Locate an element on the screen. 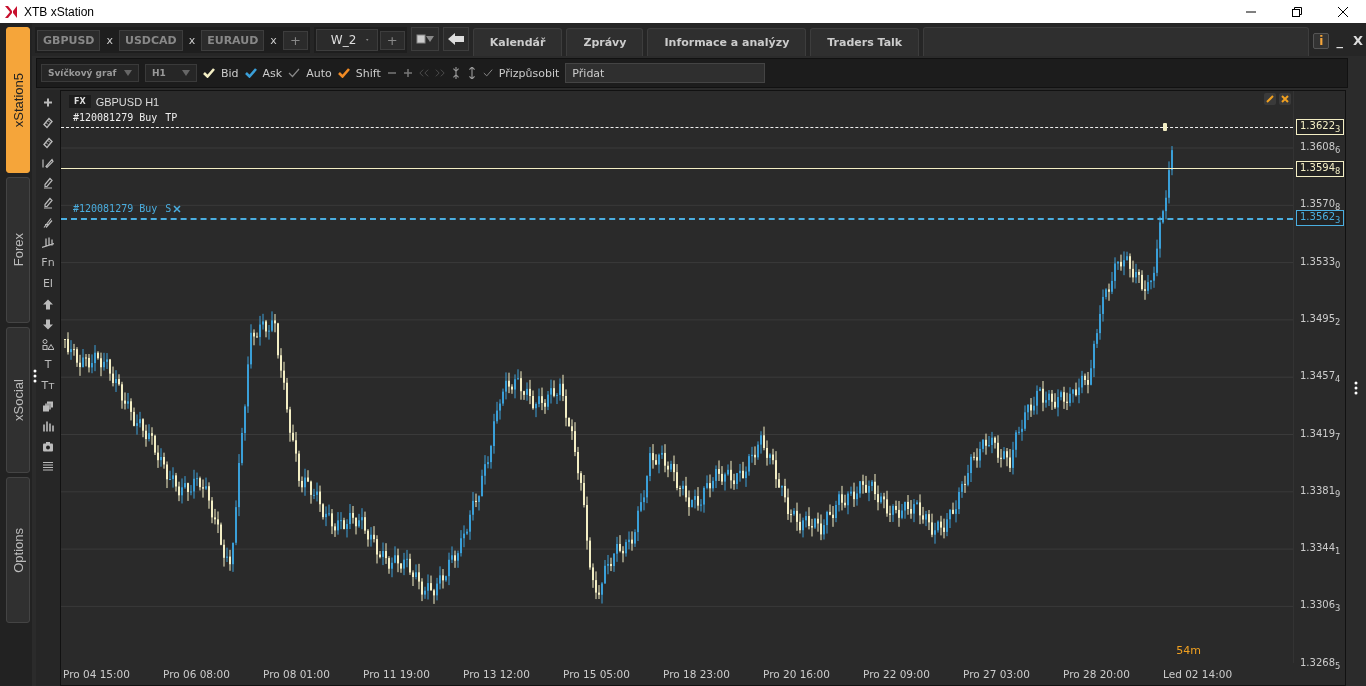 The height and width of the screenshot is (686, 1366). expand-icon is located at coordinates (471, 73).